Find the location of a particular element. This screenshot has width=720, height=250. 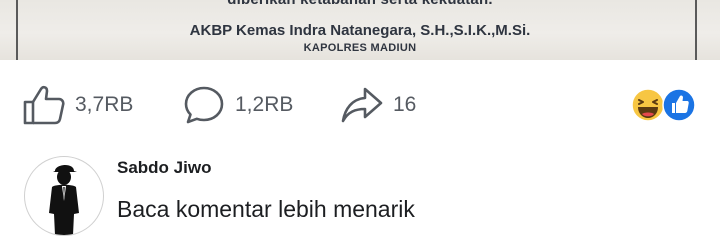

share-arrow-icon is located at coordinates (362, 105).